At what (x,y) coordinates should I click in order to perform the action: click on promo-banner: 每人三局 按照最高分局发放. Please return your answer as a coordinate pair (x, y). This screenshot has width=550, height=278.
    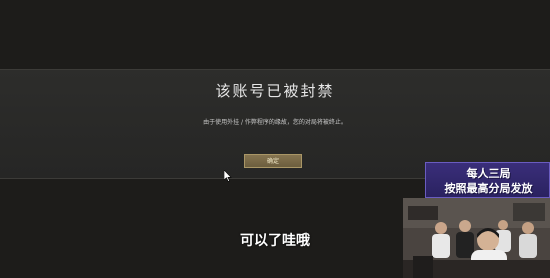
    Looking at the image, I should click on (487, 180).